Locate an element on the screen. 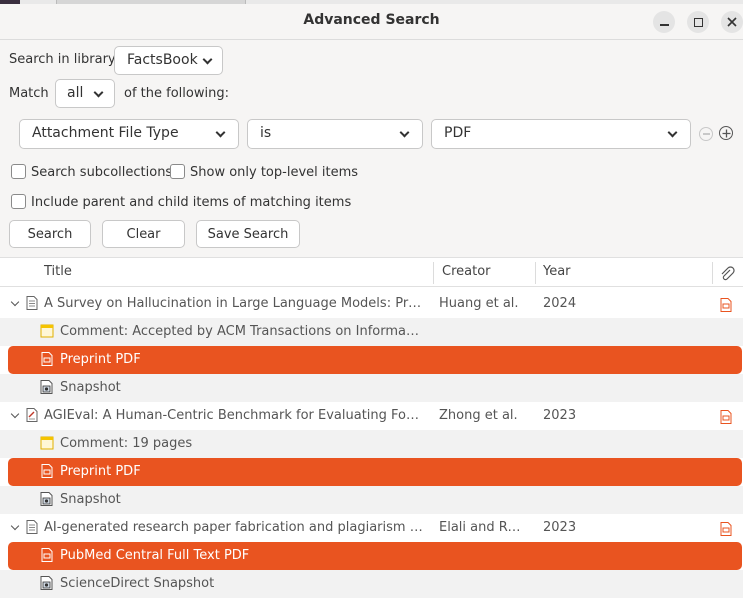  clear-button: Clear is located at coordinates (143, 234).